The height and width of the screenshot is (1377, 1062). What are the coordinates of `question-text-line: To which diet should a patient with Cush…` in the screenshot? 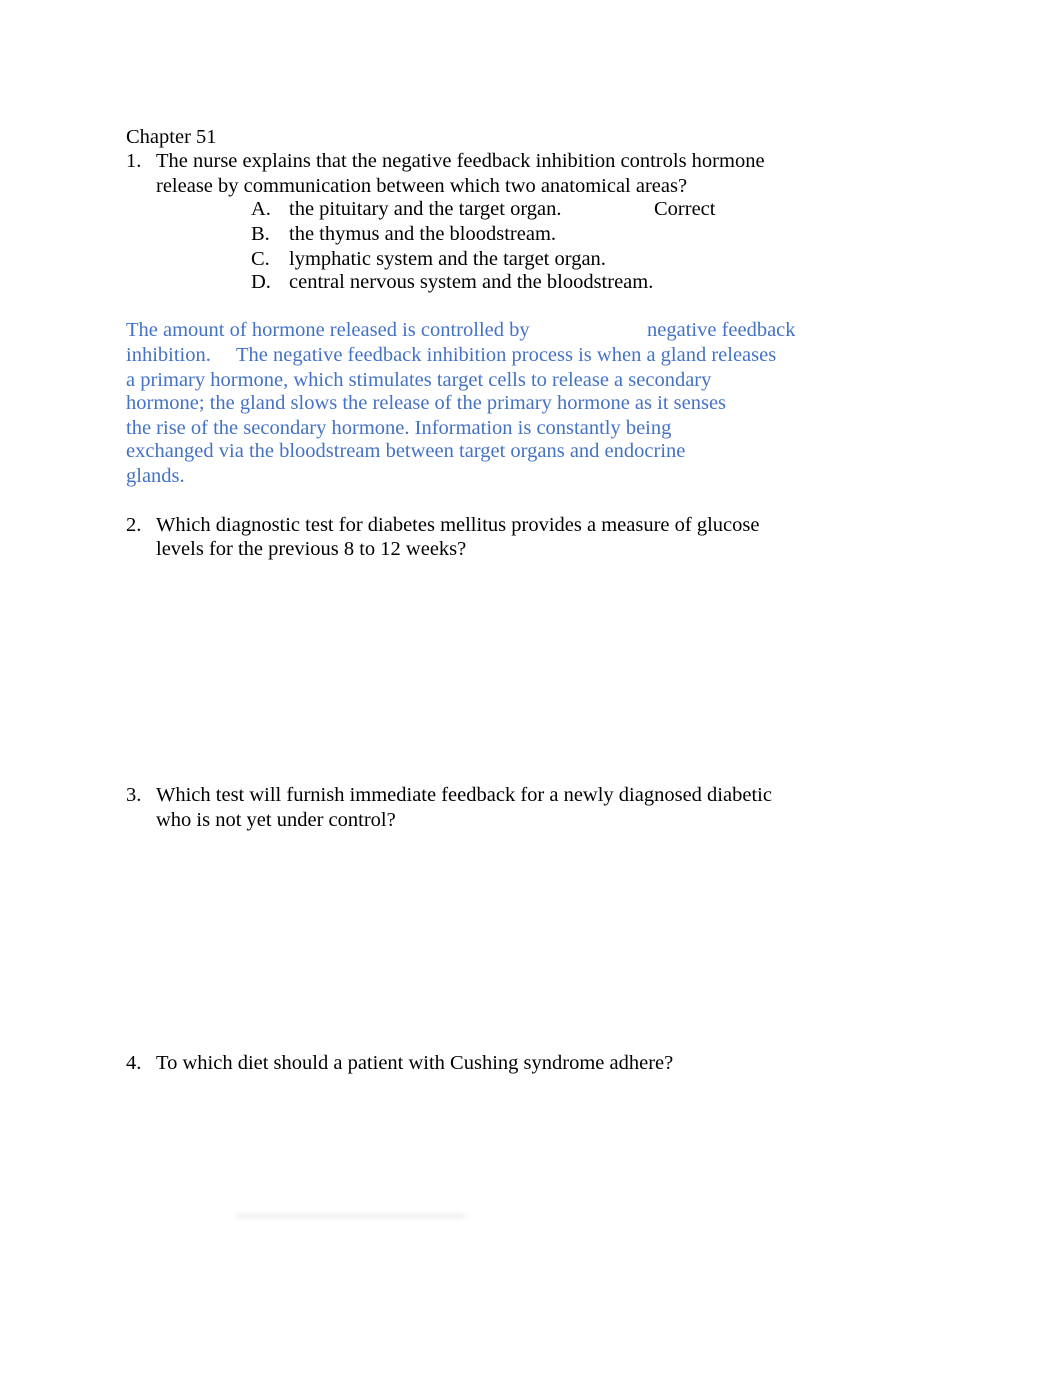 It's located at (415, 1063).